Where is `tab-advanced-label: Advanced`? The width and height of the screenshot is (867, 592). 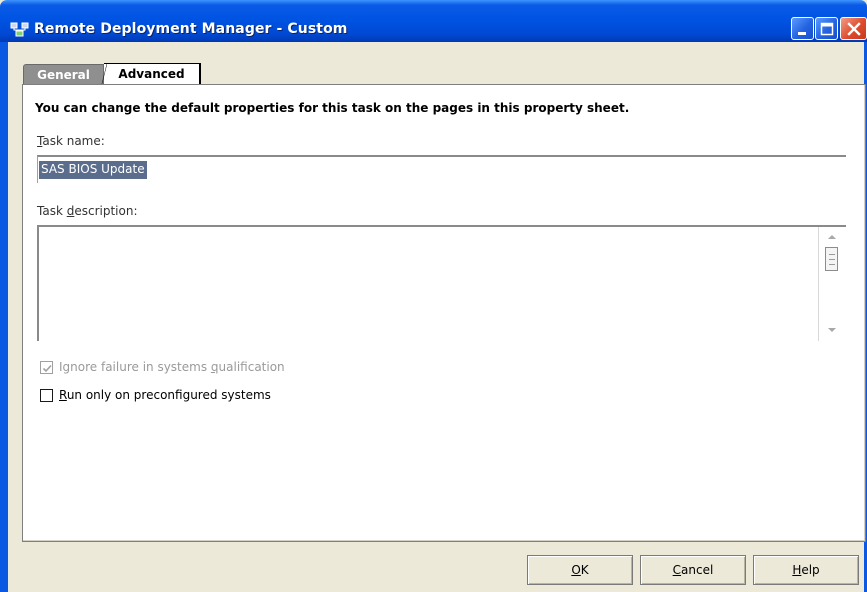 tab-advanced-label: Advanced is located at coordinates (151, 74).